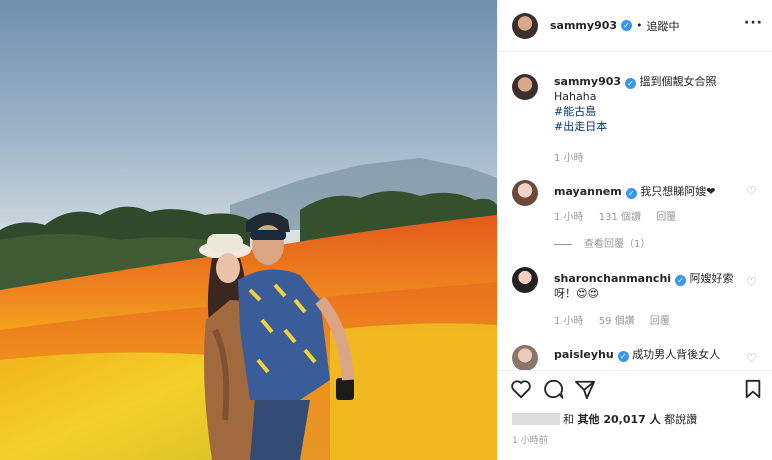  Describe the element at coordinates (583, 25) in the screenshot. I see `author-username: sammy903` at that location.